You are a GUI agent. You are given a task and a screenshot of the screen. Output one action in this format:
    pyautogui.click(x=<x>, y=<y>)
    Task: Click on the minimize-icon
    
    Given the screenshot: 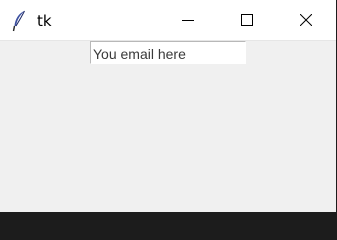 What is the action you would take?
    pyautogui.click(x=188, y=20)
    